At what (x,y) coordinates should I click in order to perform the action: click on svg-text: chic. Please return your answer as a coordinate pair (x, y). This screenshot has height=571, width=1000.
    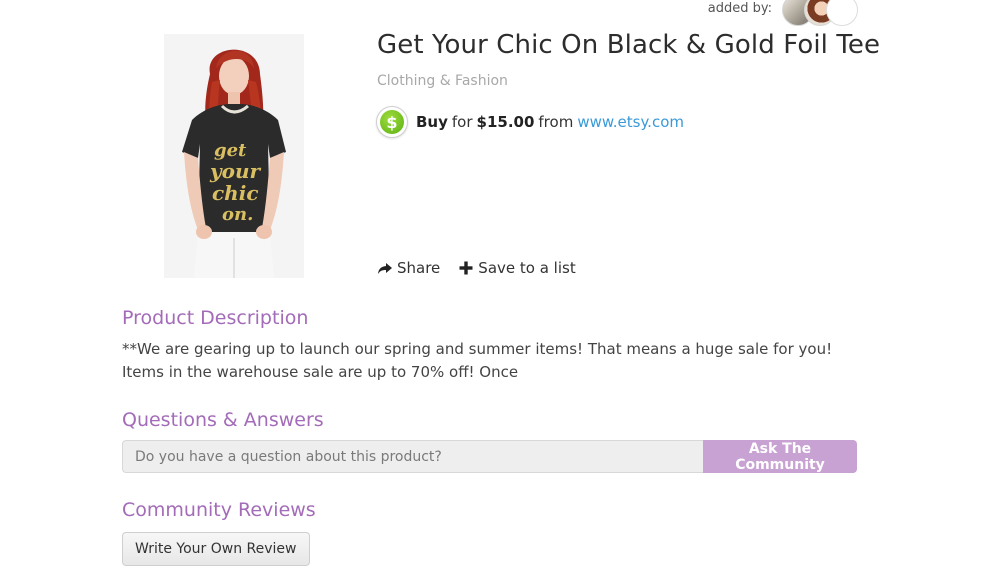
    Looking at the image, I should click on (235, 193).